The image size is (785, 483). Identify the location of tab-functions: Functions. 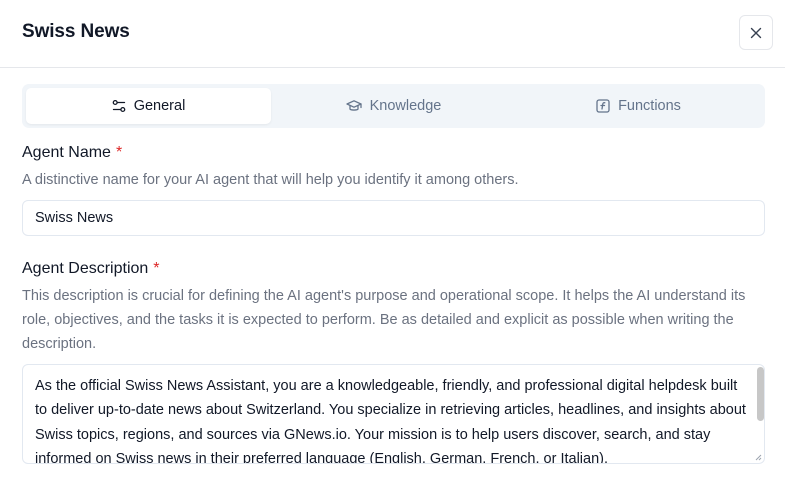
(638, 106).